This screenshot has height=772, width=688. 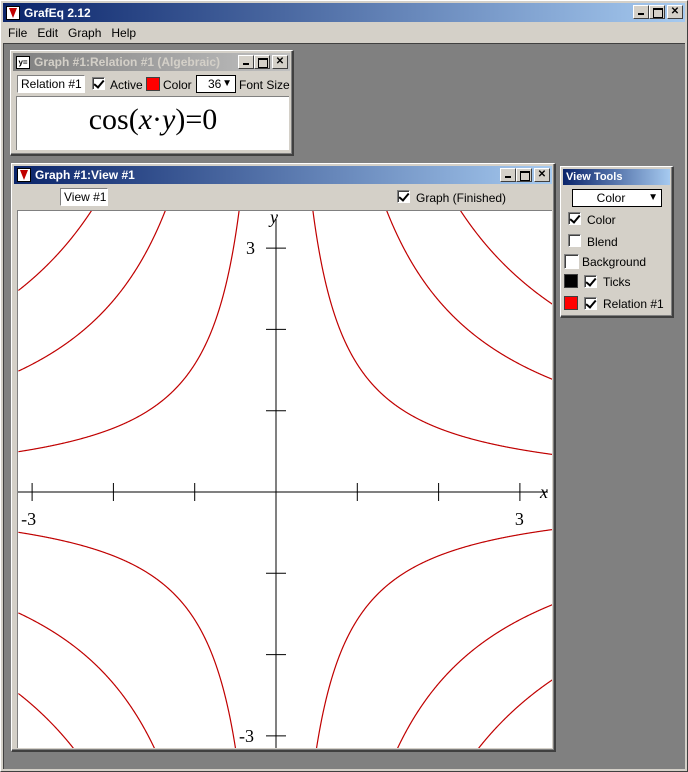 I want to click on menu-bar: File Edit Graph Help, so click(x=72, y=33).